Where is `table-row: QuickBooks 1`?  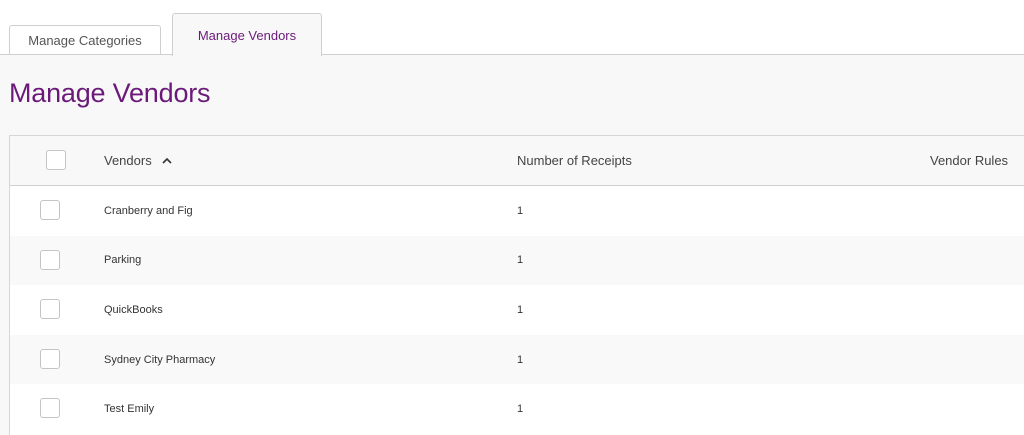 table-row: QuickBooks 1 is located at coordinates (517, 310).